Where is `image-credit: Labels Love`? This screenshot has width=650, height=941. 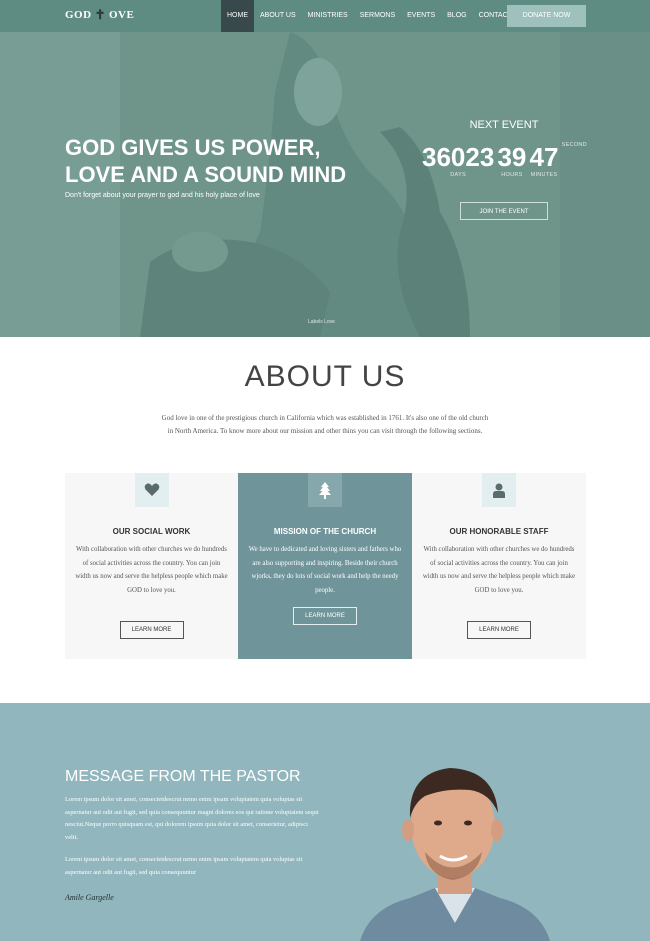
image-credit: Labels Love is located at coordinates (321, 322).